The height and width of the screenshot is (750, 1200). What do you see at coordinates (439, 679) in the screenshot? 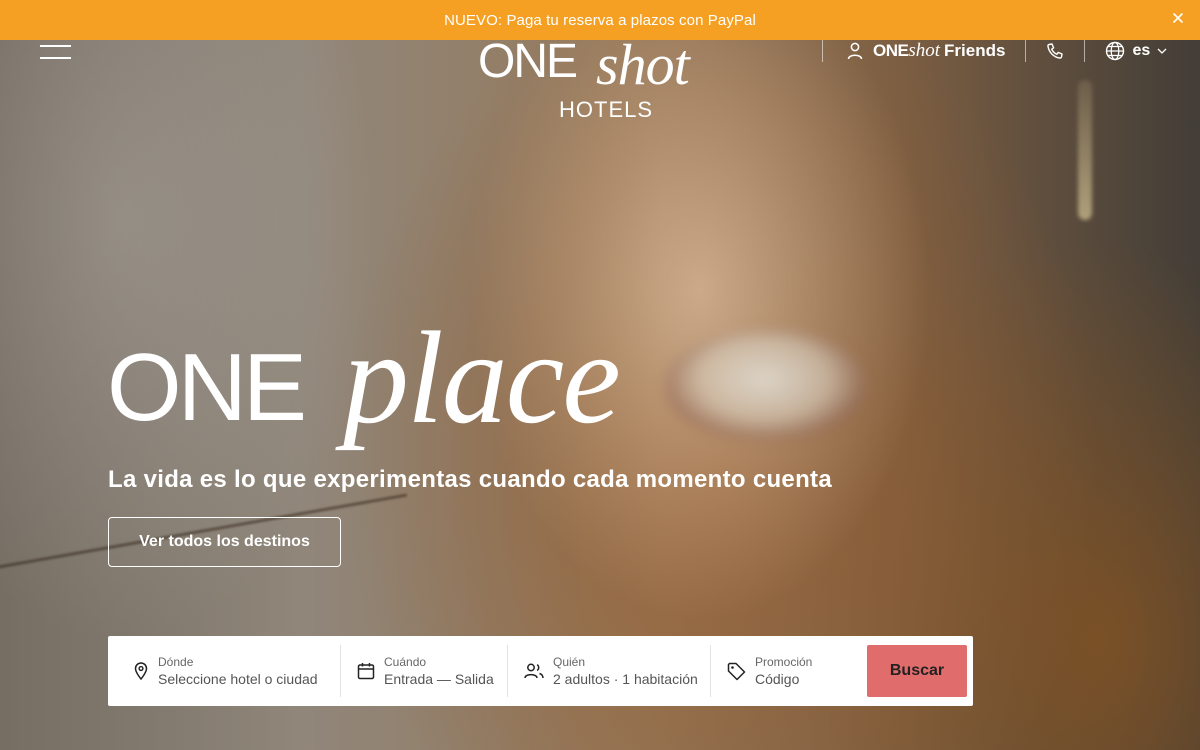
I see `dates-value: Entrada — Salida` at bounding box center [439, 679].